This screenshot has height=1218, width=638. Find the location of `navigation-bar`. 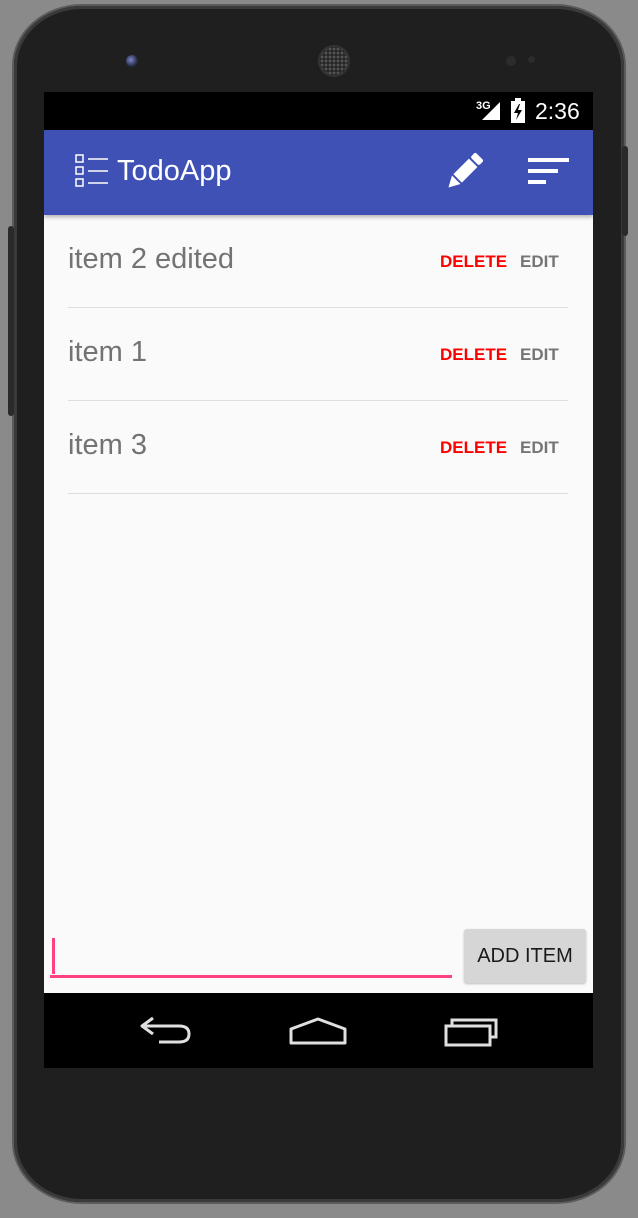

navigation-bar is located at coordinates (318, 1030).